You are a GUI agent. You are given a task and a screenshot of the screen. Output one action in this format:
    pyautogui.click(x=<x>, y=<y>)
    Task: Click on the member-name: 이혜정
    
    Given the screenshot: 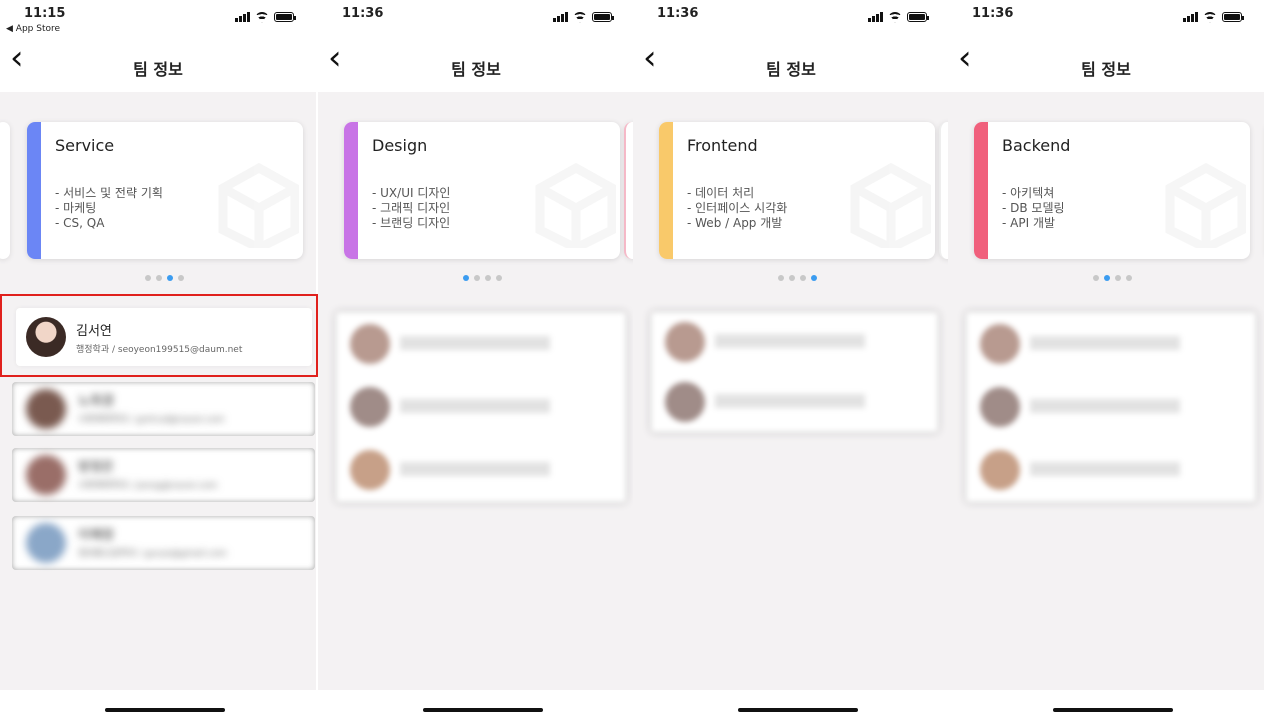 What is the action you would take?
    pyautogui.click(x=96, y=535)
    